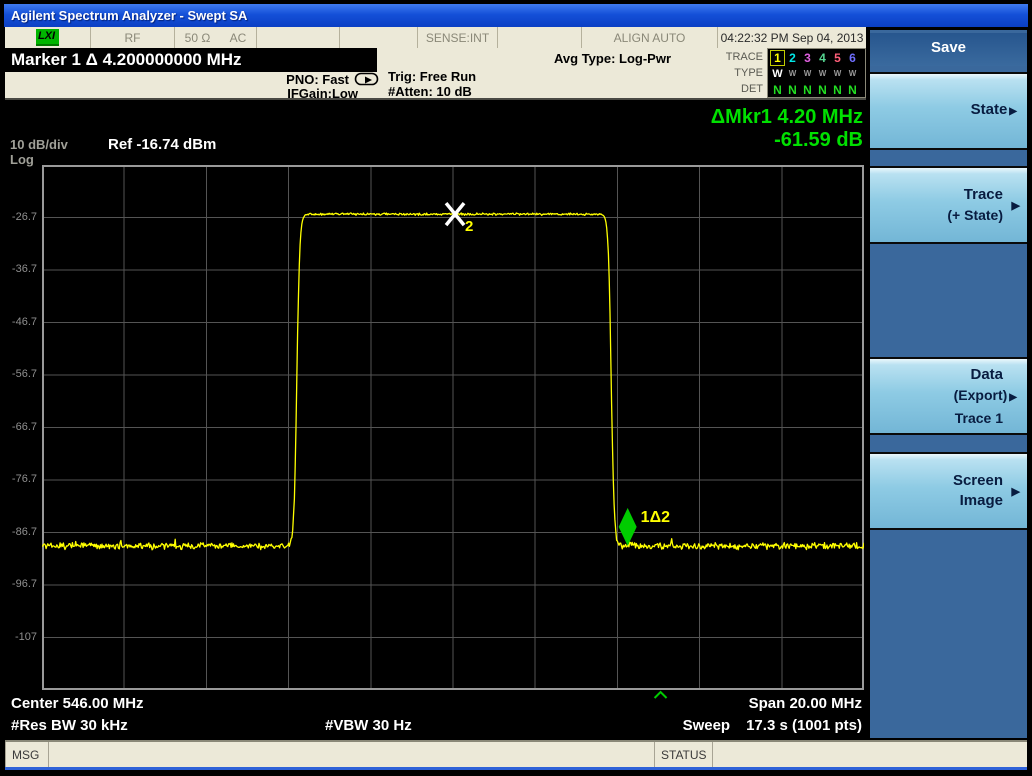 The height and width of the screenshot is (776, 1032). What do you see at coordinates (948, 111) in the screenshot?
I see `softkey-state-button: State ▶` at bounding box center [948, 111].